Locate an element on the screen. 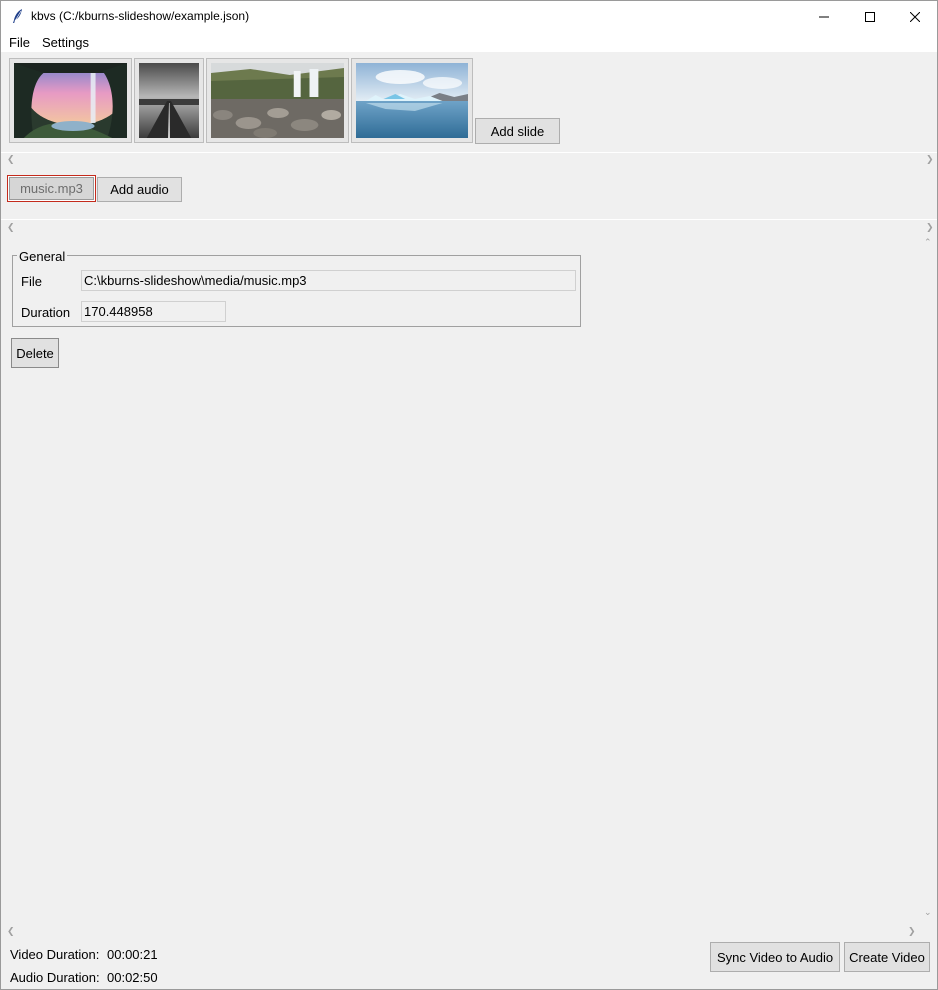  sync-video-to-audio-button: Sync Video to Audio is located at coordinates (775, 957).